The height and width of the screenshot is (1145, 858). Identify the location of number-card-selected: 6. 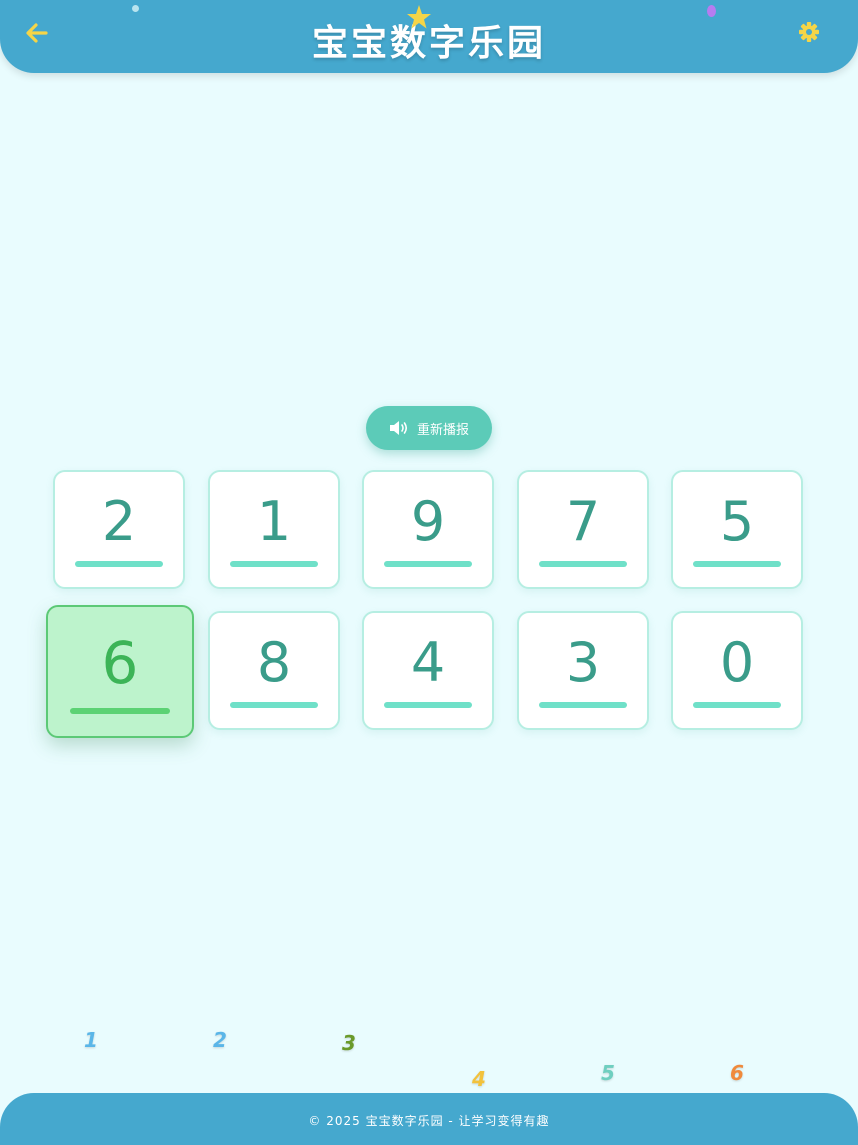
(120, 671).